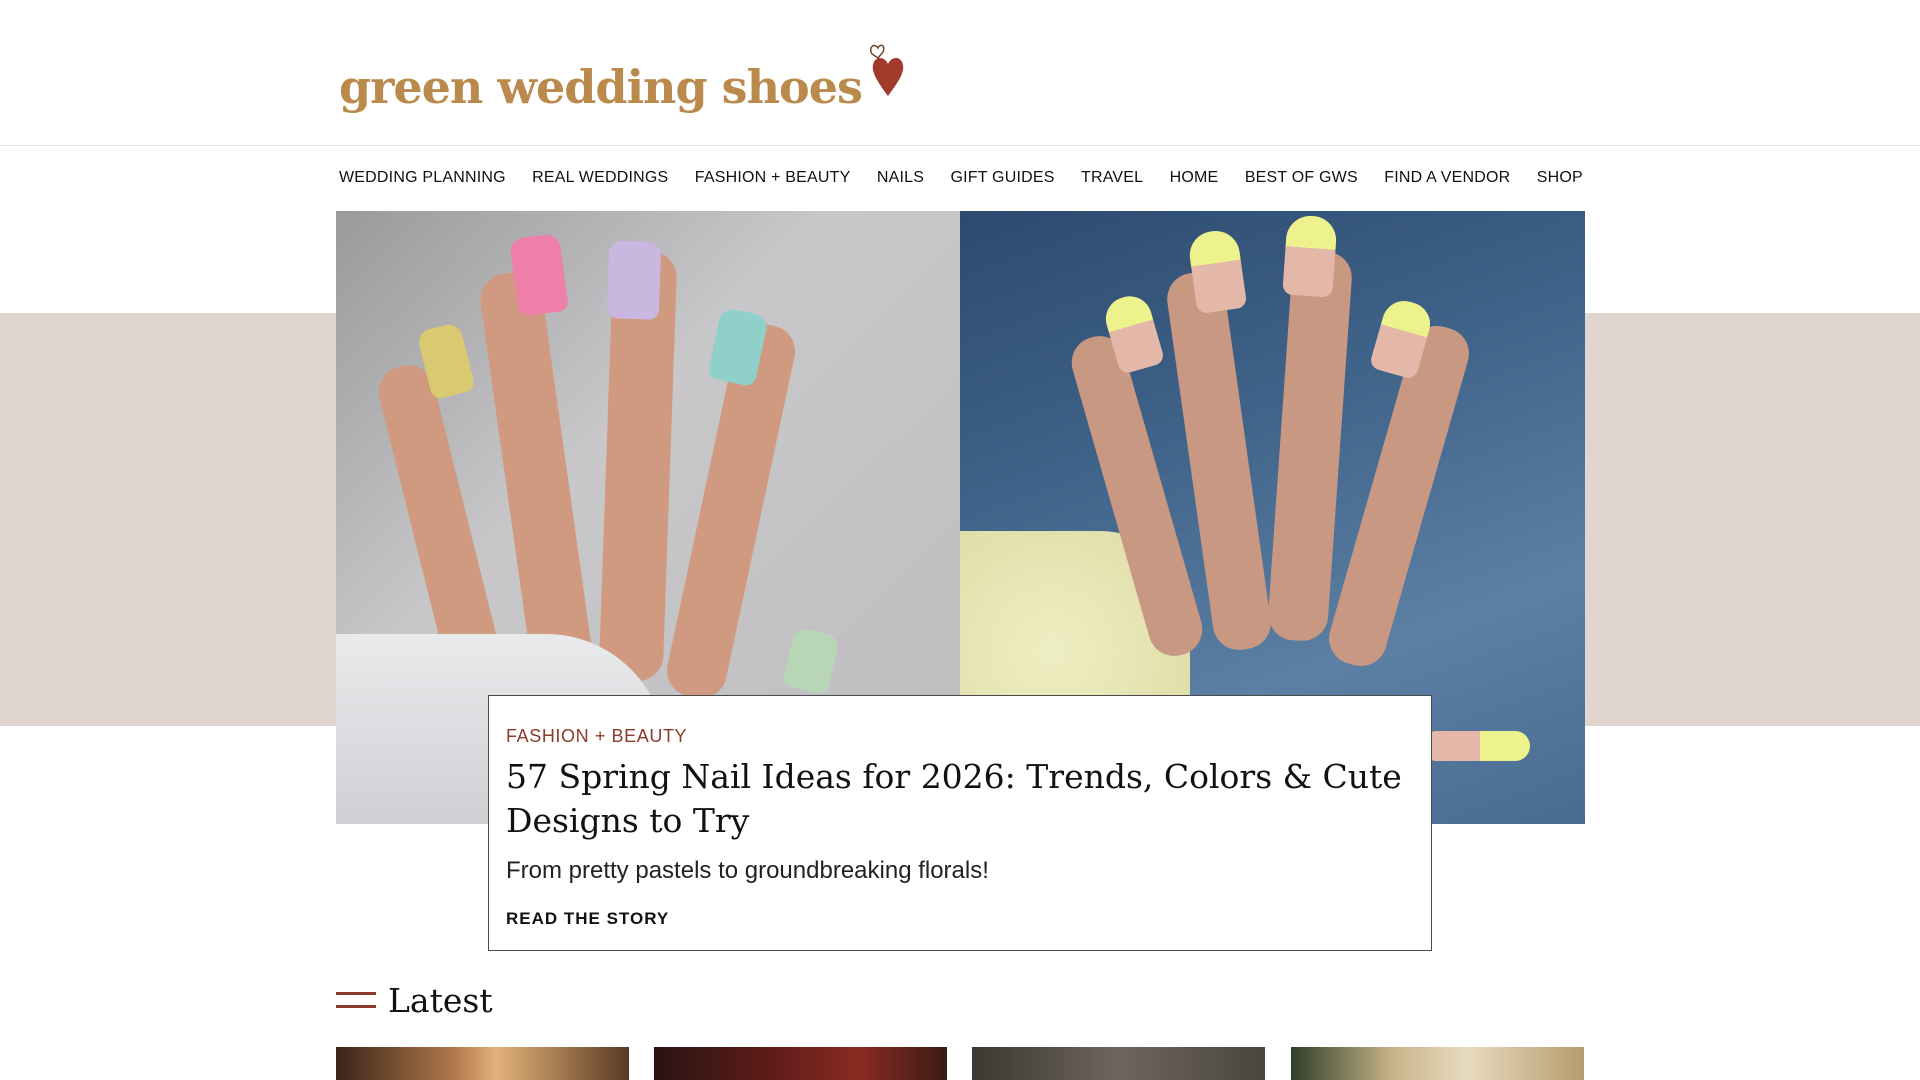  Describe the element at coordinates (1194, 178) in the screenshot. I see `nav-item-home: HOME` at that location.